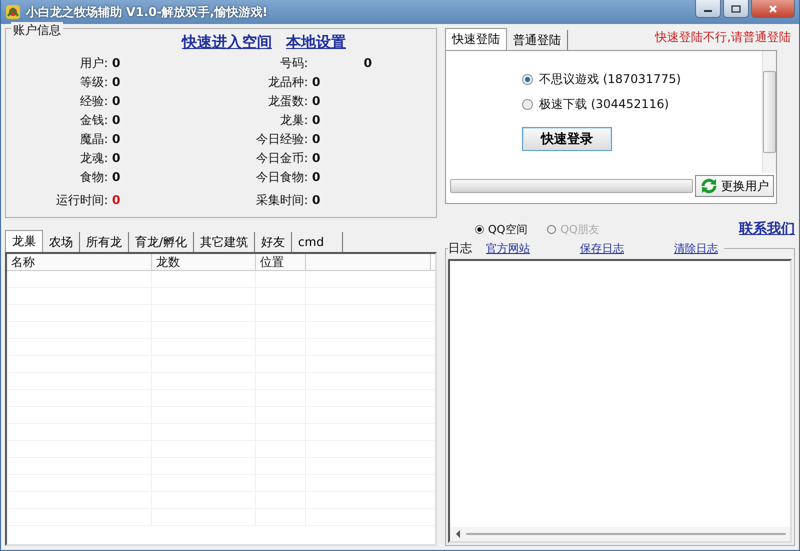 This screenshot has width=800, height=551. I want to click on log-link: 官方网站, so click(508, 248).